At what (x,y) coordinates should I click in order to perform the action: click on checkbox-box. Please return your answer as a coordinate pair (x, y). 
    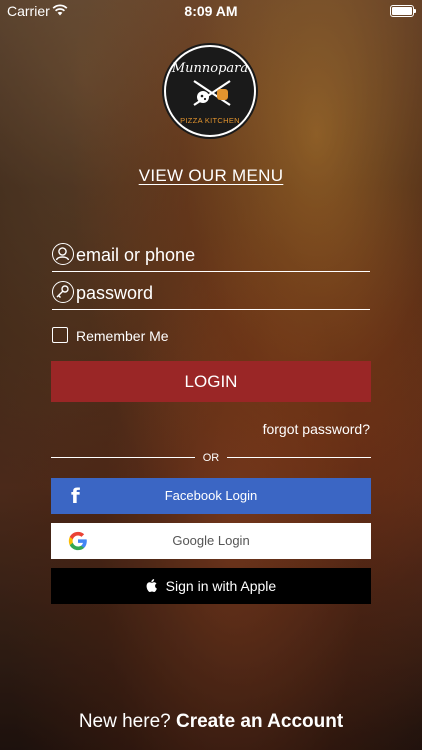
    Looking at the image, I should click on (60, 335).